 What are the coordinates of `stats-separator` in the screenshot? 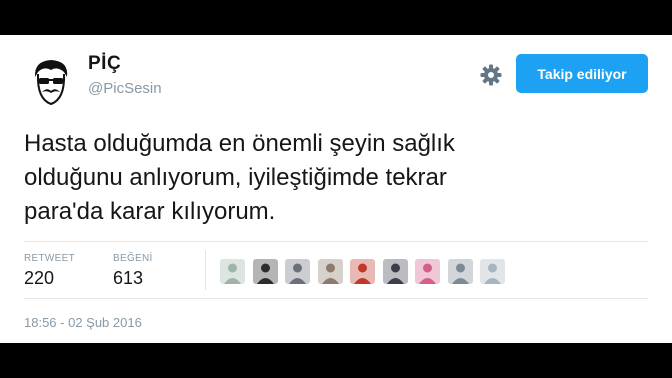 It's located at (205, 270).